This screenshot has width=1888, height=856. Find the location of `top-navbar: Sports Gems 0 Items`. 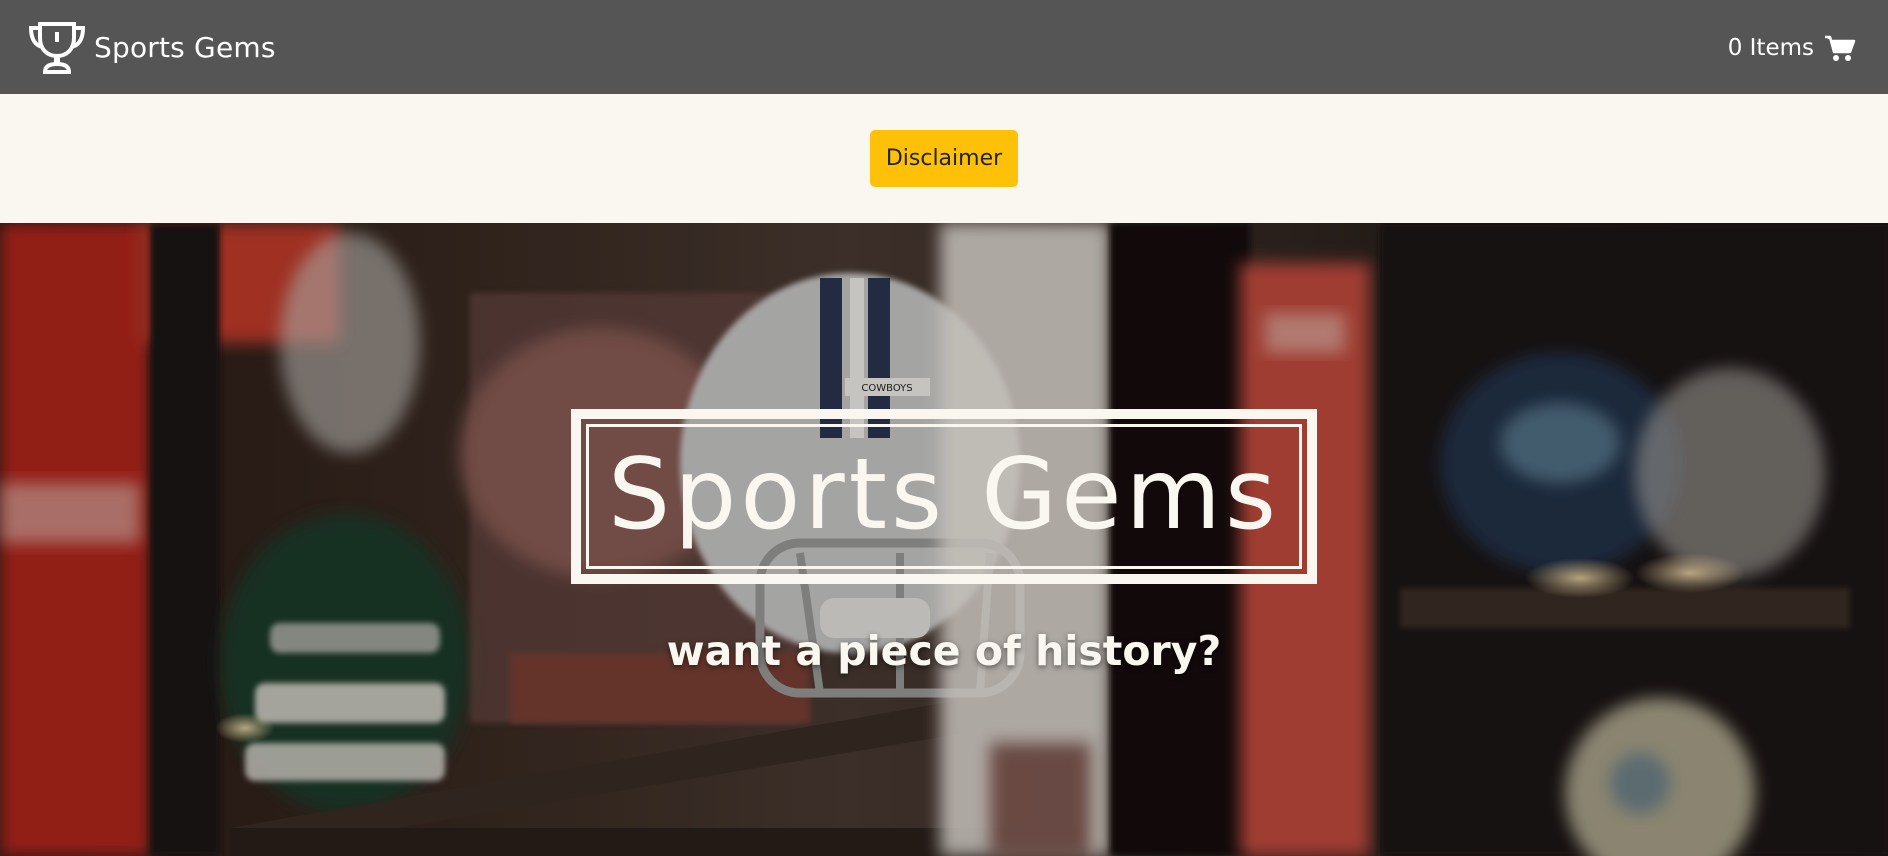

top-navbar: Sports Gems 0 Items is located at coordinates (944, 47).